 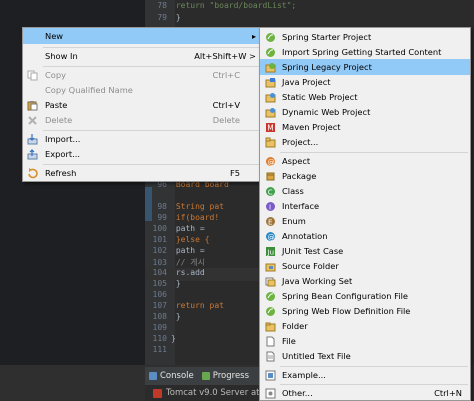 I want to click on console-icon, so click(x=153, y=376).